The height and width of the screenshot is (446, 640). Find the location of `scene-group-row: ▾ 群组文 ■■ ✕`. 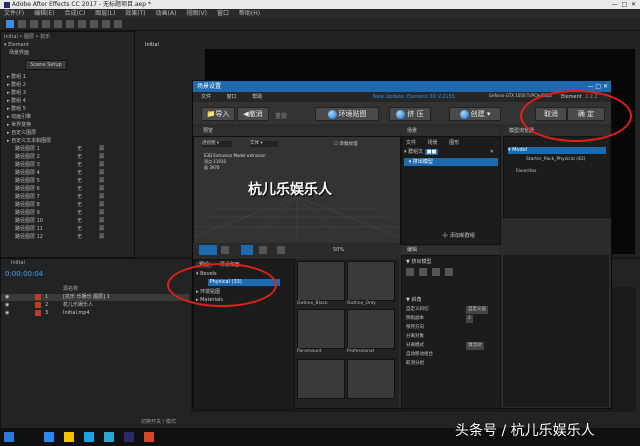

scene-group-row: ▾ 群组文 ■■ ✕ is located at coordinates (451, 152).